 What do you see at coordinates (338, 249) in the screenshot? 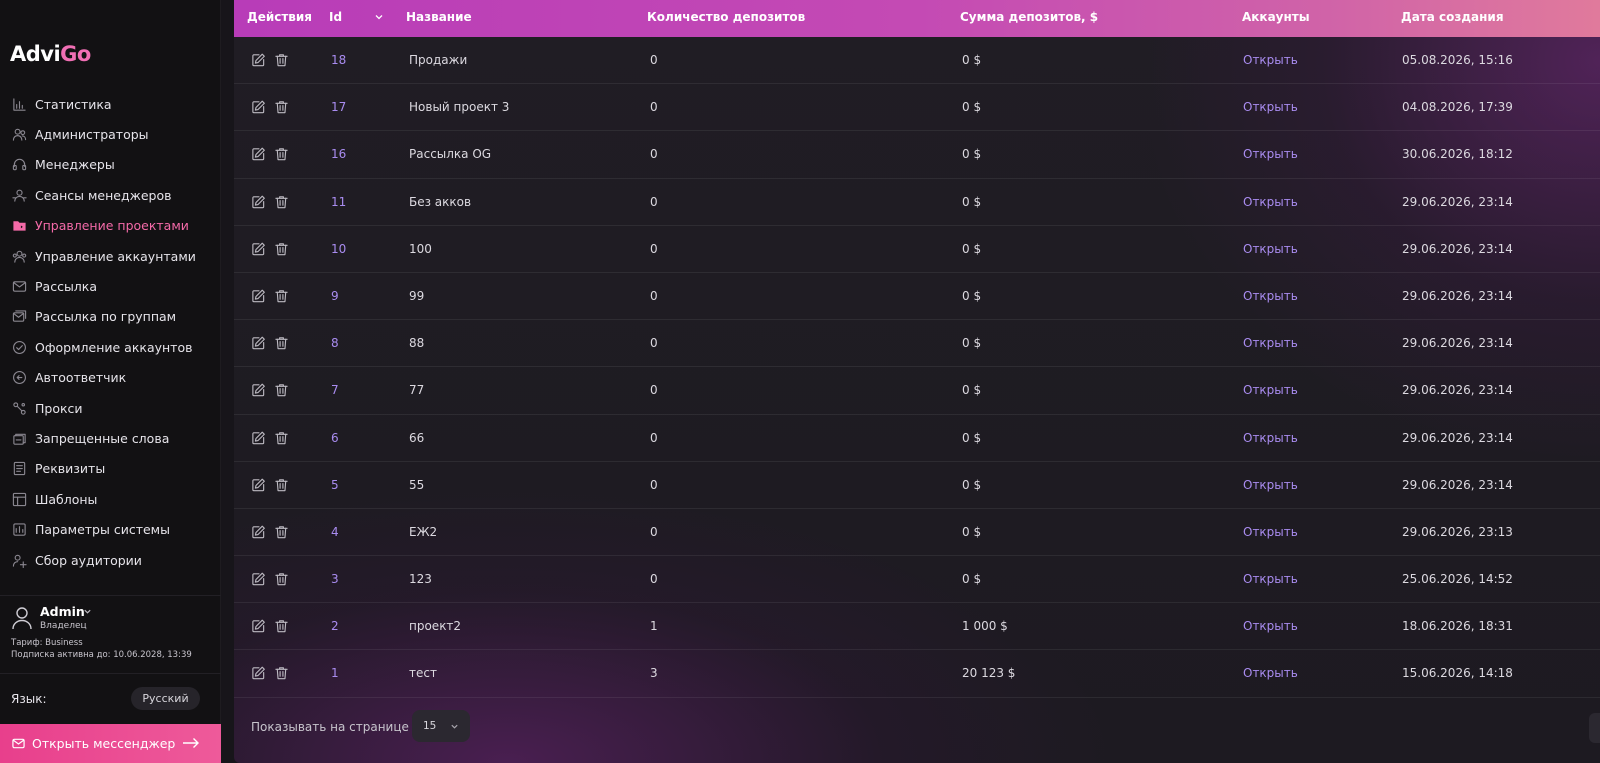
I see `cell-id: 10` at bounding box center [338, 249].